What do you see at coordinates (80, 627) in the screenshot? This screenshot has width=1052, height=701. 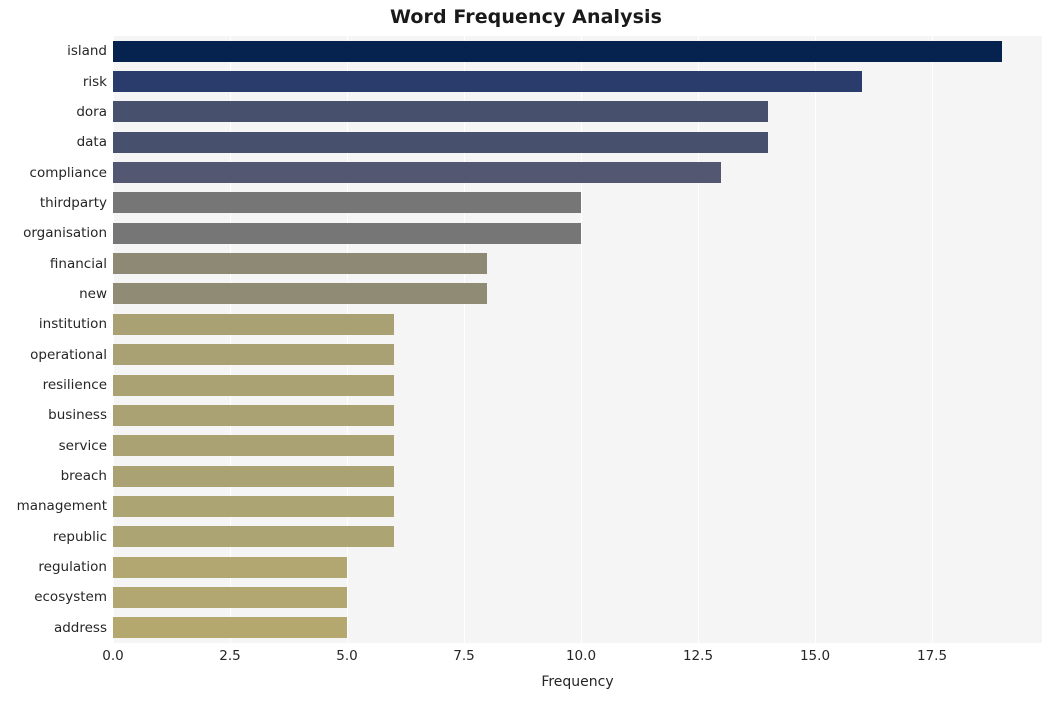 I see `y-tick-label: address` at bounding box center [80, 627].